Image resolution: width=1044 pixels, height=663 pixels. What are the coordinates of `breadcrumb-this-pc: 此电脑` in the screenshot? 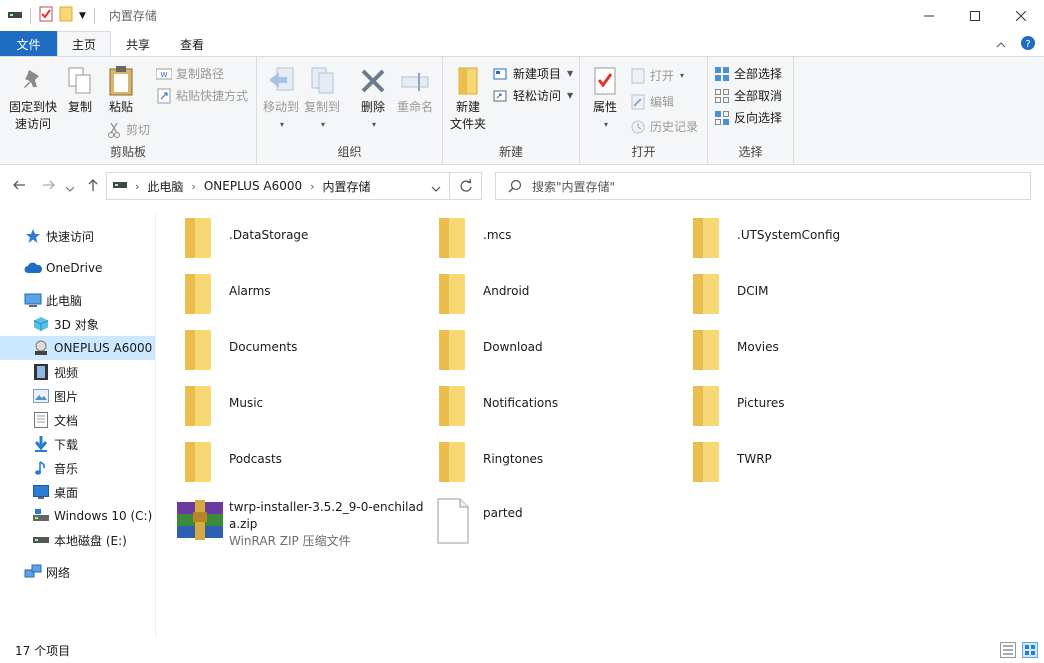 It's located at (165, 186).